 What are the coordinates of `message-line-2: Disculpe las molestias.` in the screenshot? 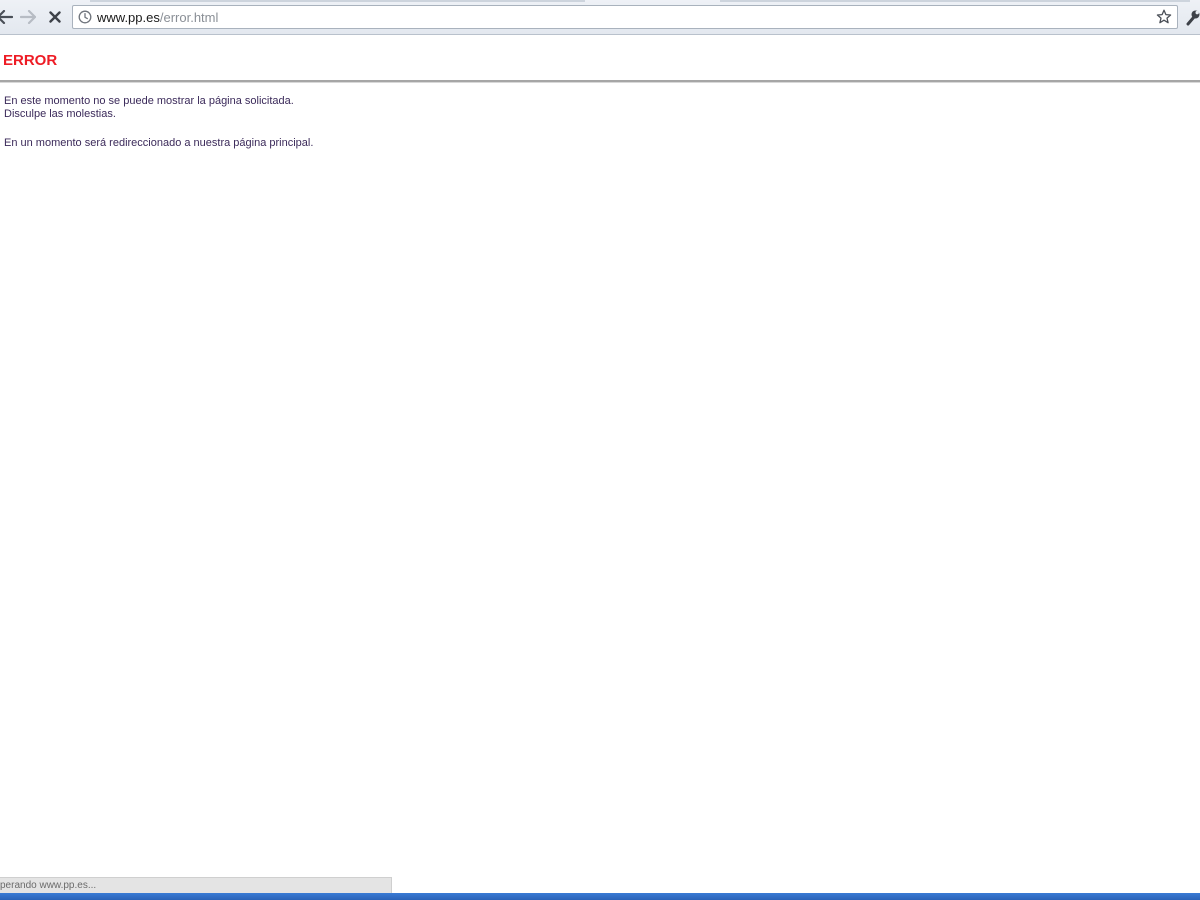 It's located at (60, 114).